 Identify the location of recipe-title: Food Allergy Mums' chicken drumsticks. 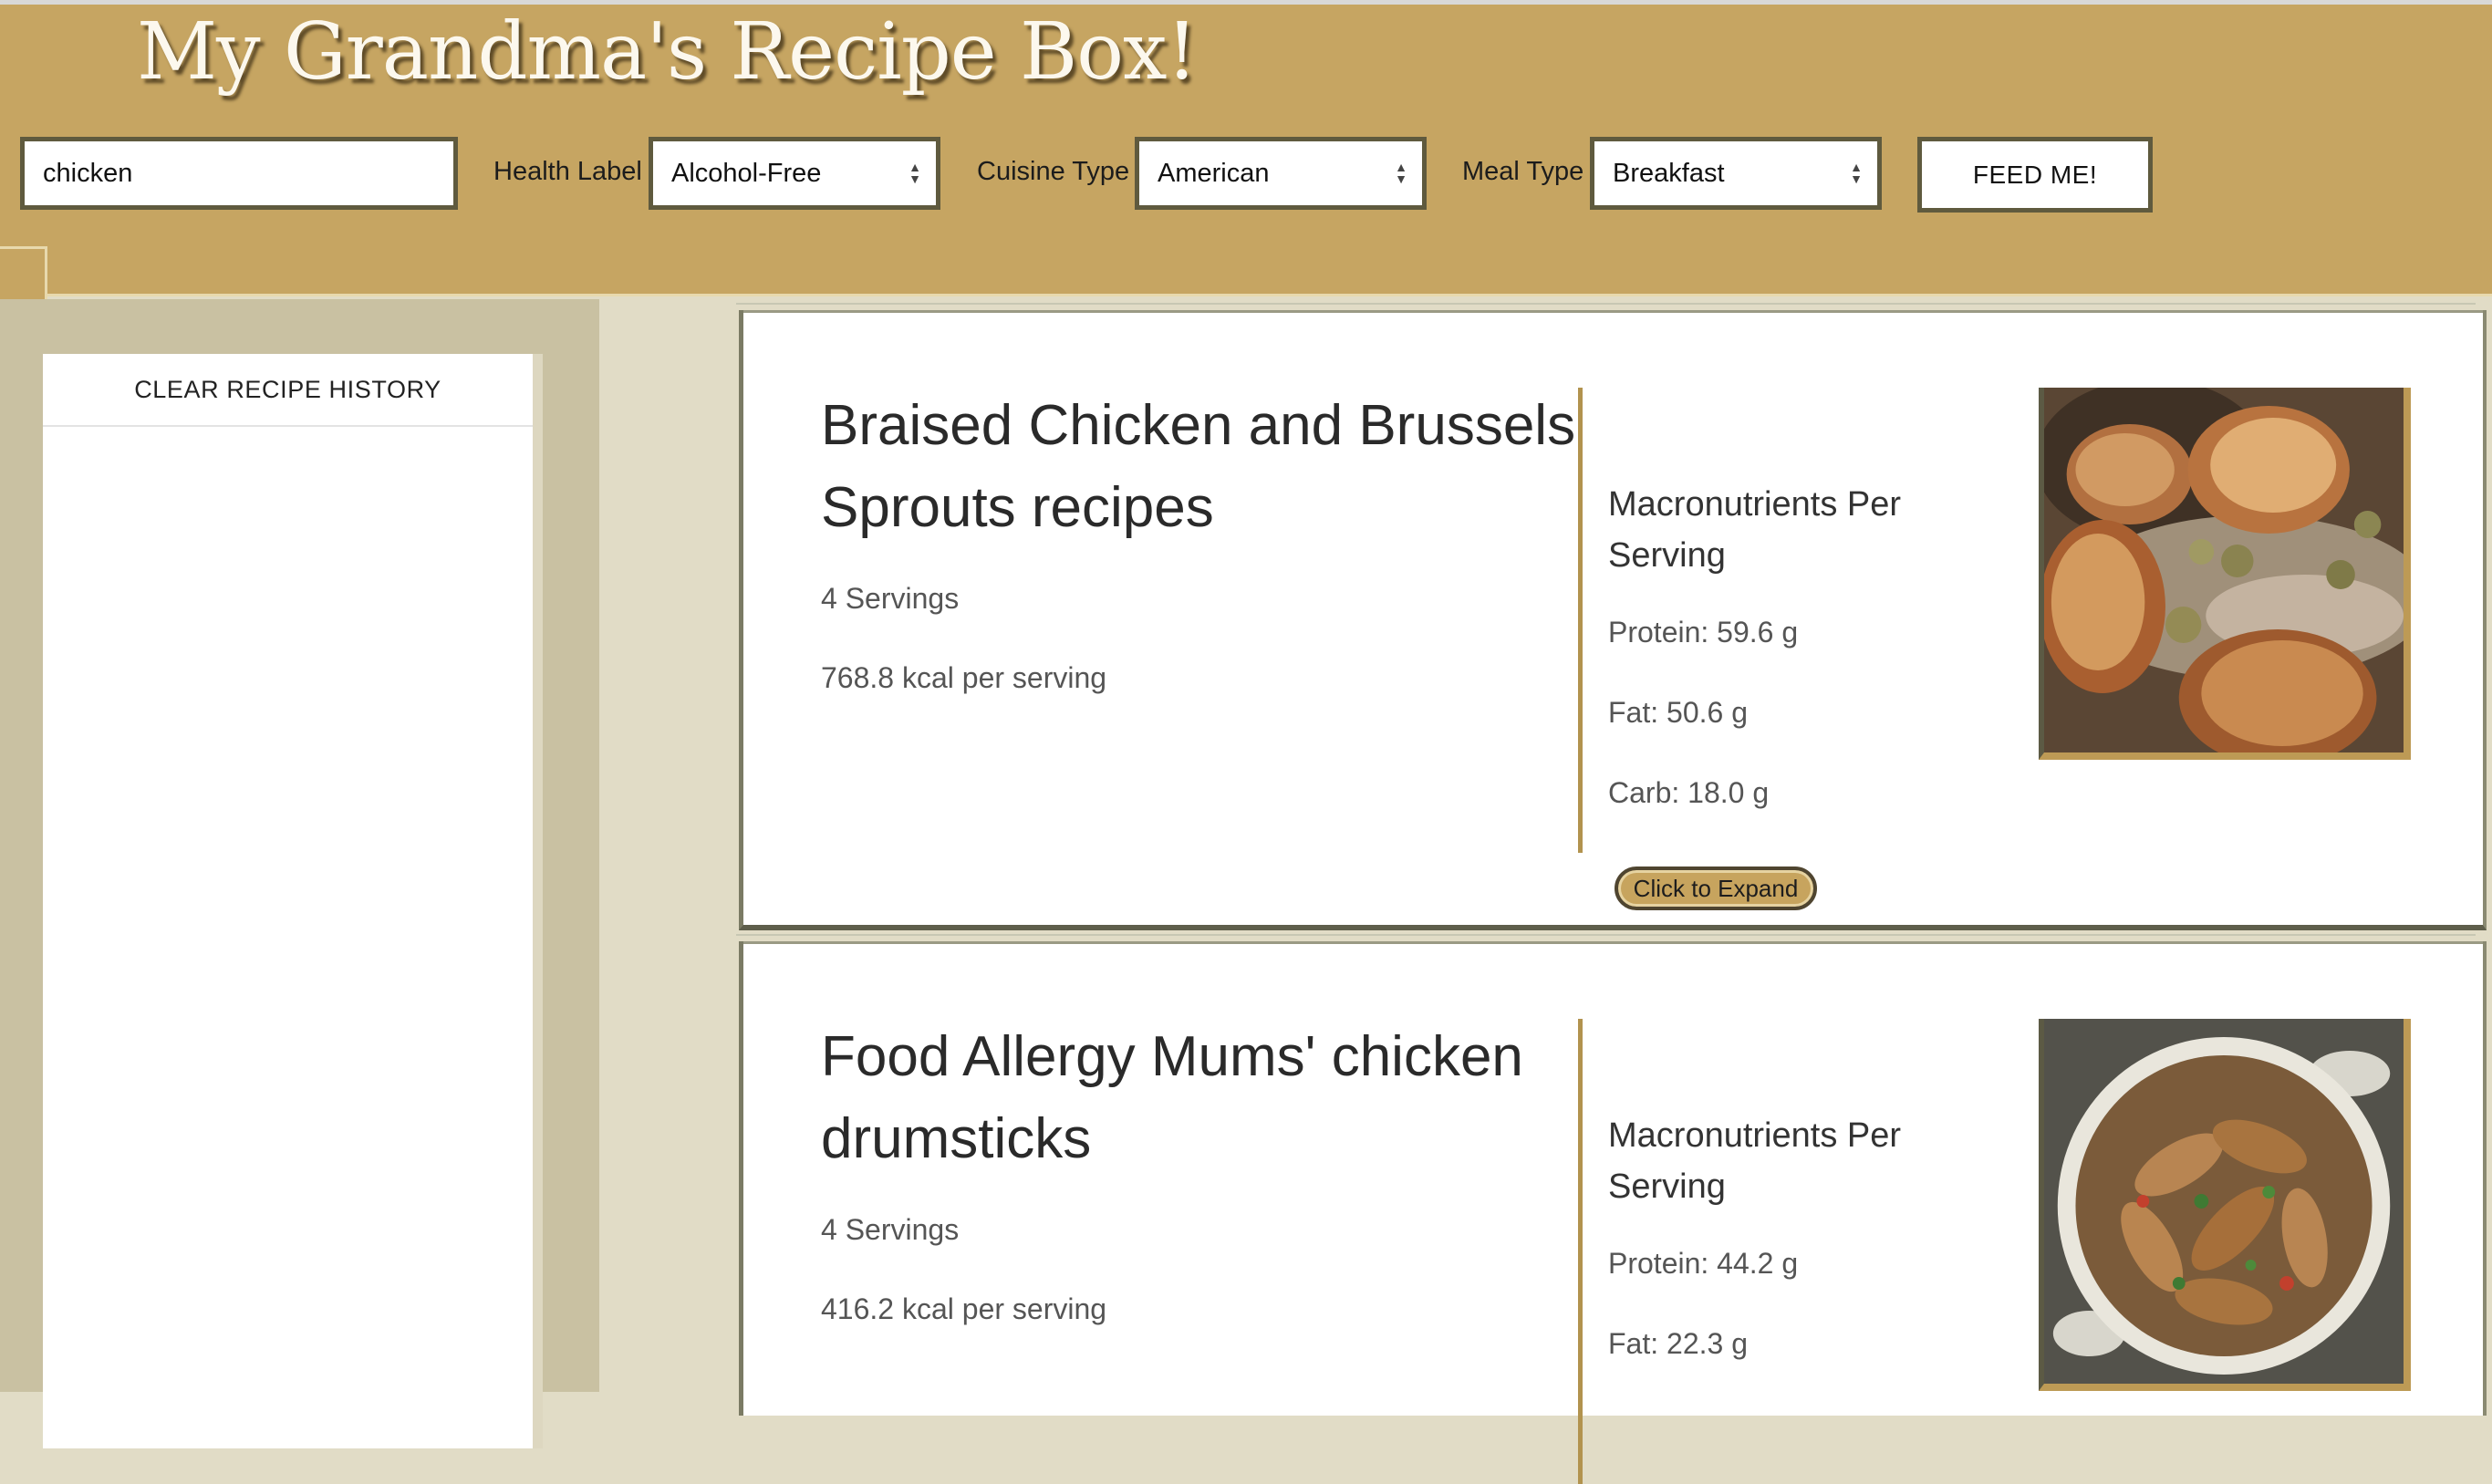
(1172, 1097).